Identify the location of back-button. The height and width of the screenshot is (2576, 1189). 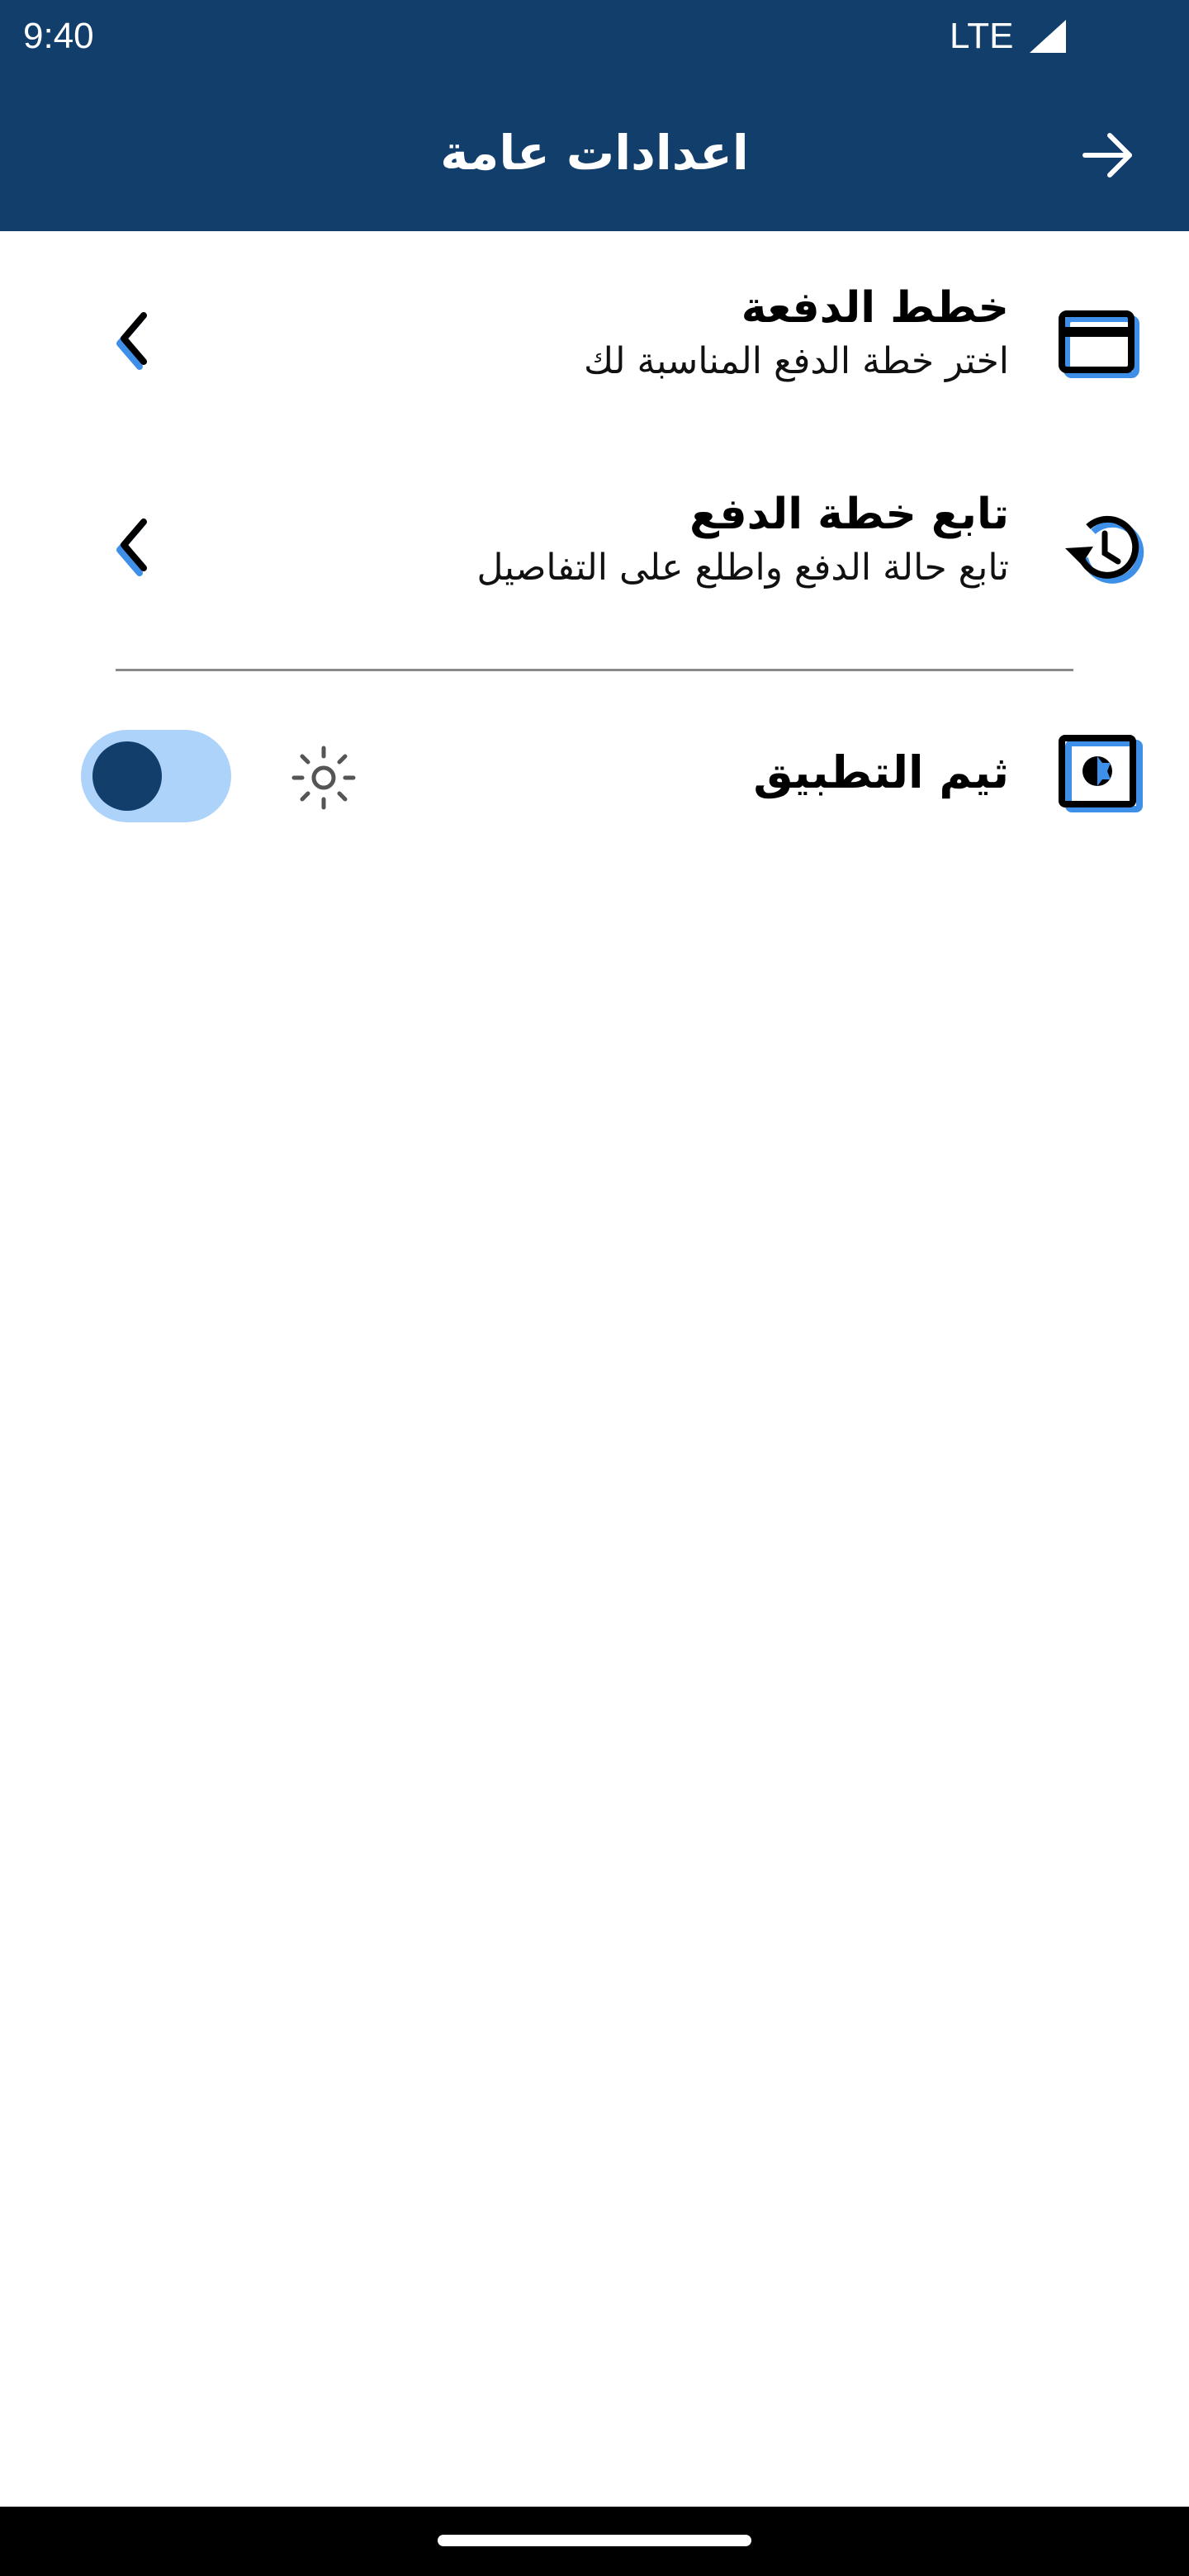
(1108, 155).